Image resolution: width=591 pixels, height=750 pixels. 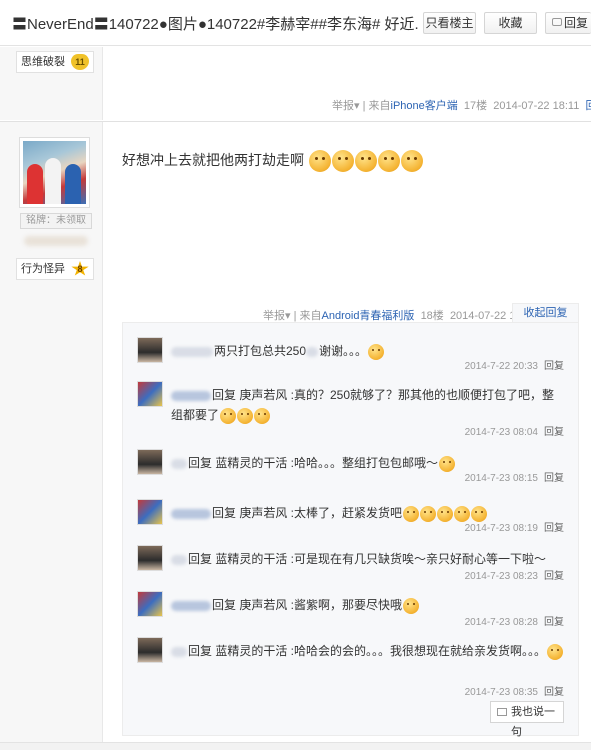 I want to click on list-item: 两只打包总共250 谢谢。。。 2014-7-22 20:33 回复, so click(x=350, y=356).